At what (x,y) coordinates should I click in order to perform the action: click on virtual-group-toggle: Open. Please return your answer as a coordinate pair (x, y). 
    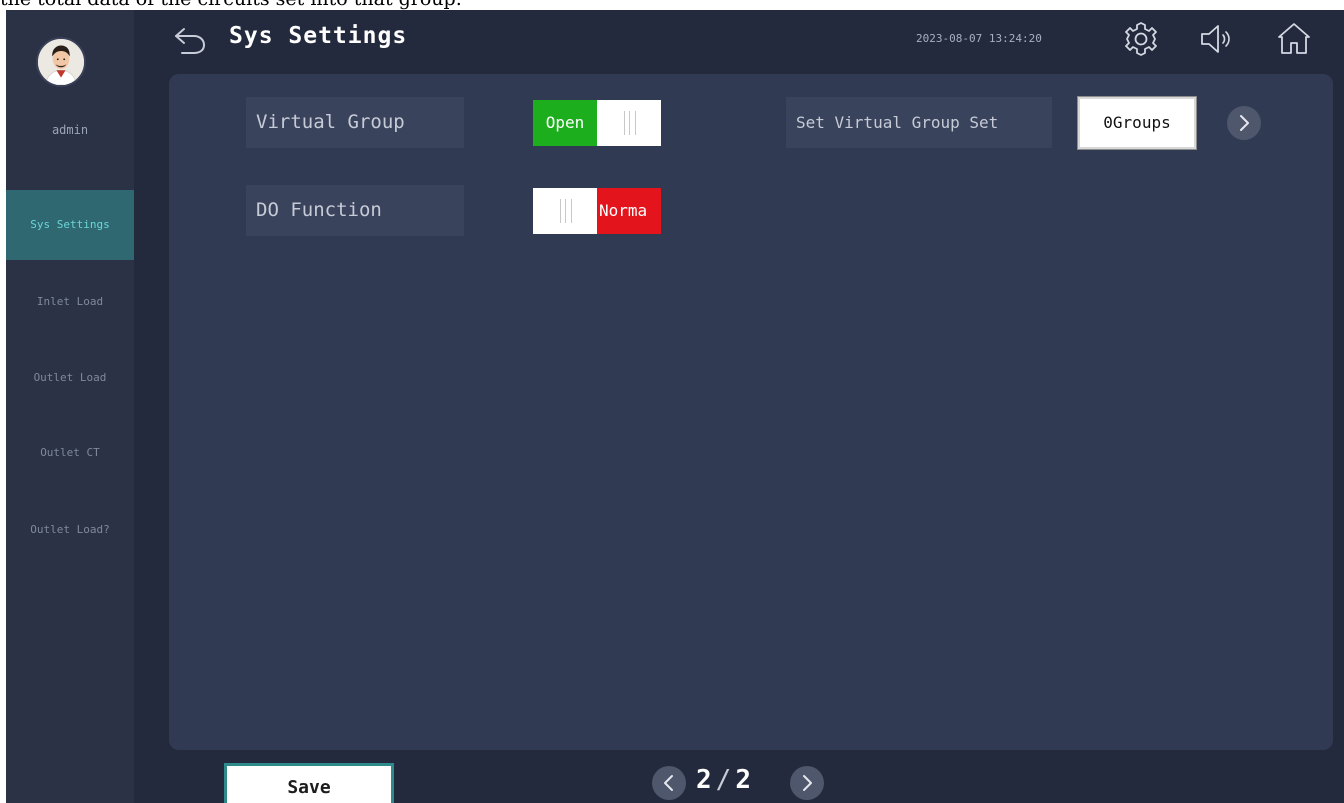
    Looking at the image, I should click on (597, 123).